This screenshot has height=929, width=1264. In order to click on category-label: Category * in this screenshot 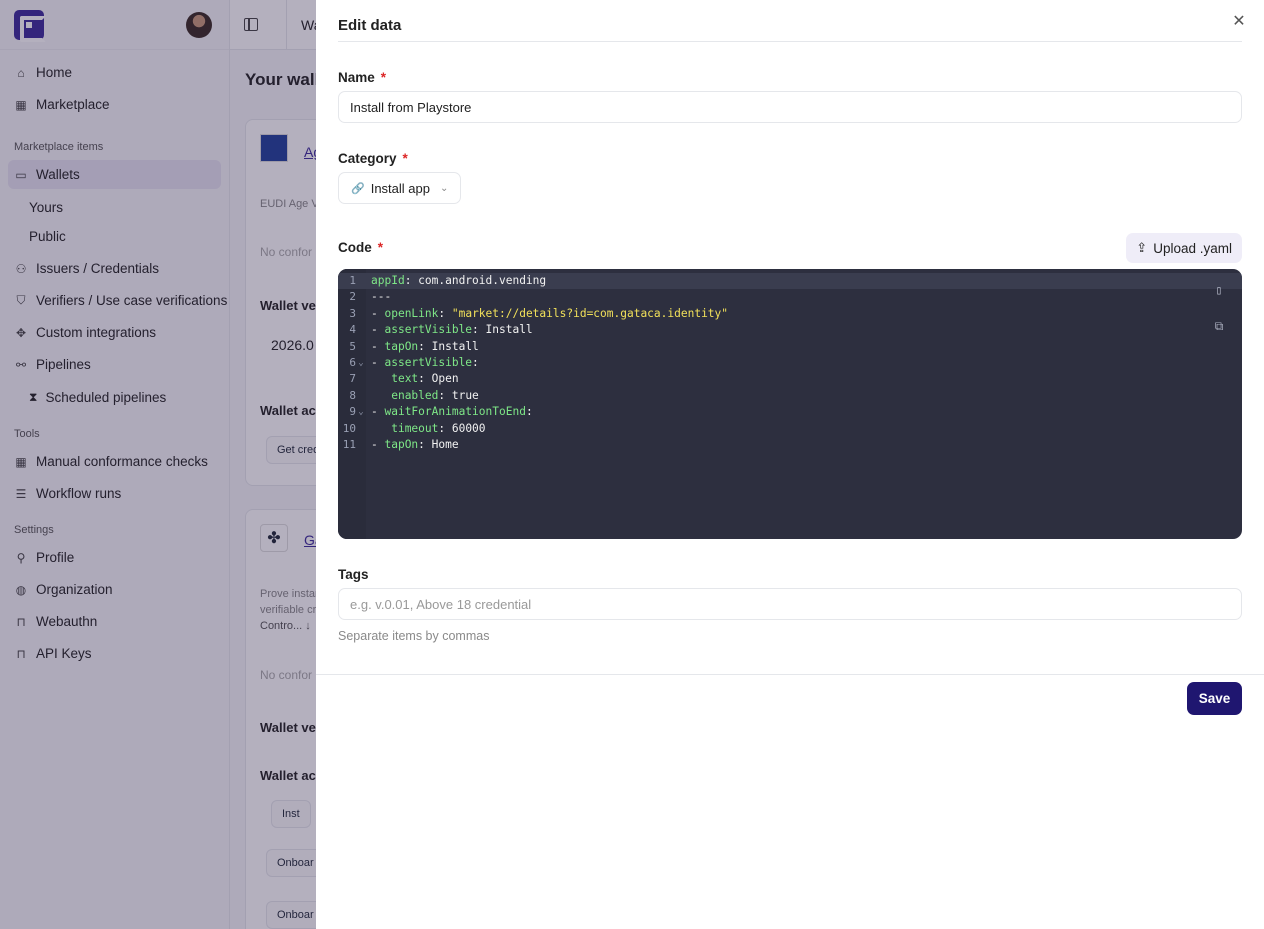, I will do `click(373, 158)`.